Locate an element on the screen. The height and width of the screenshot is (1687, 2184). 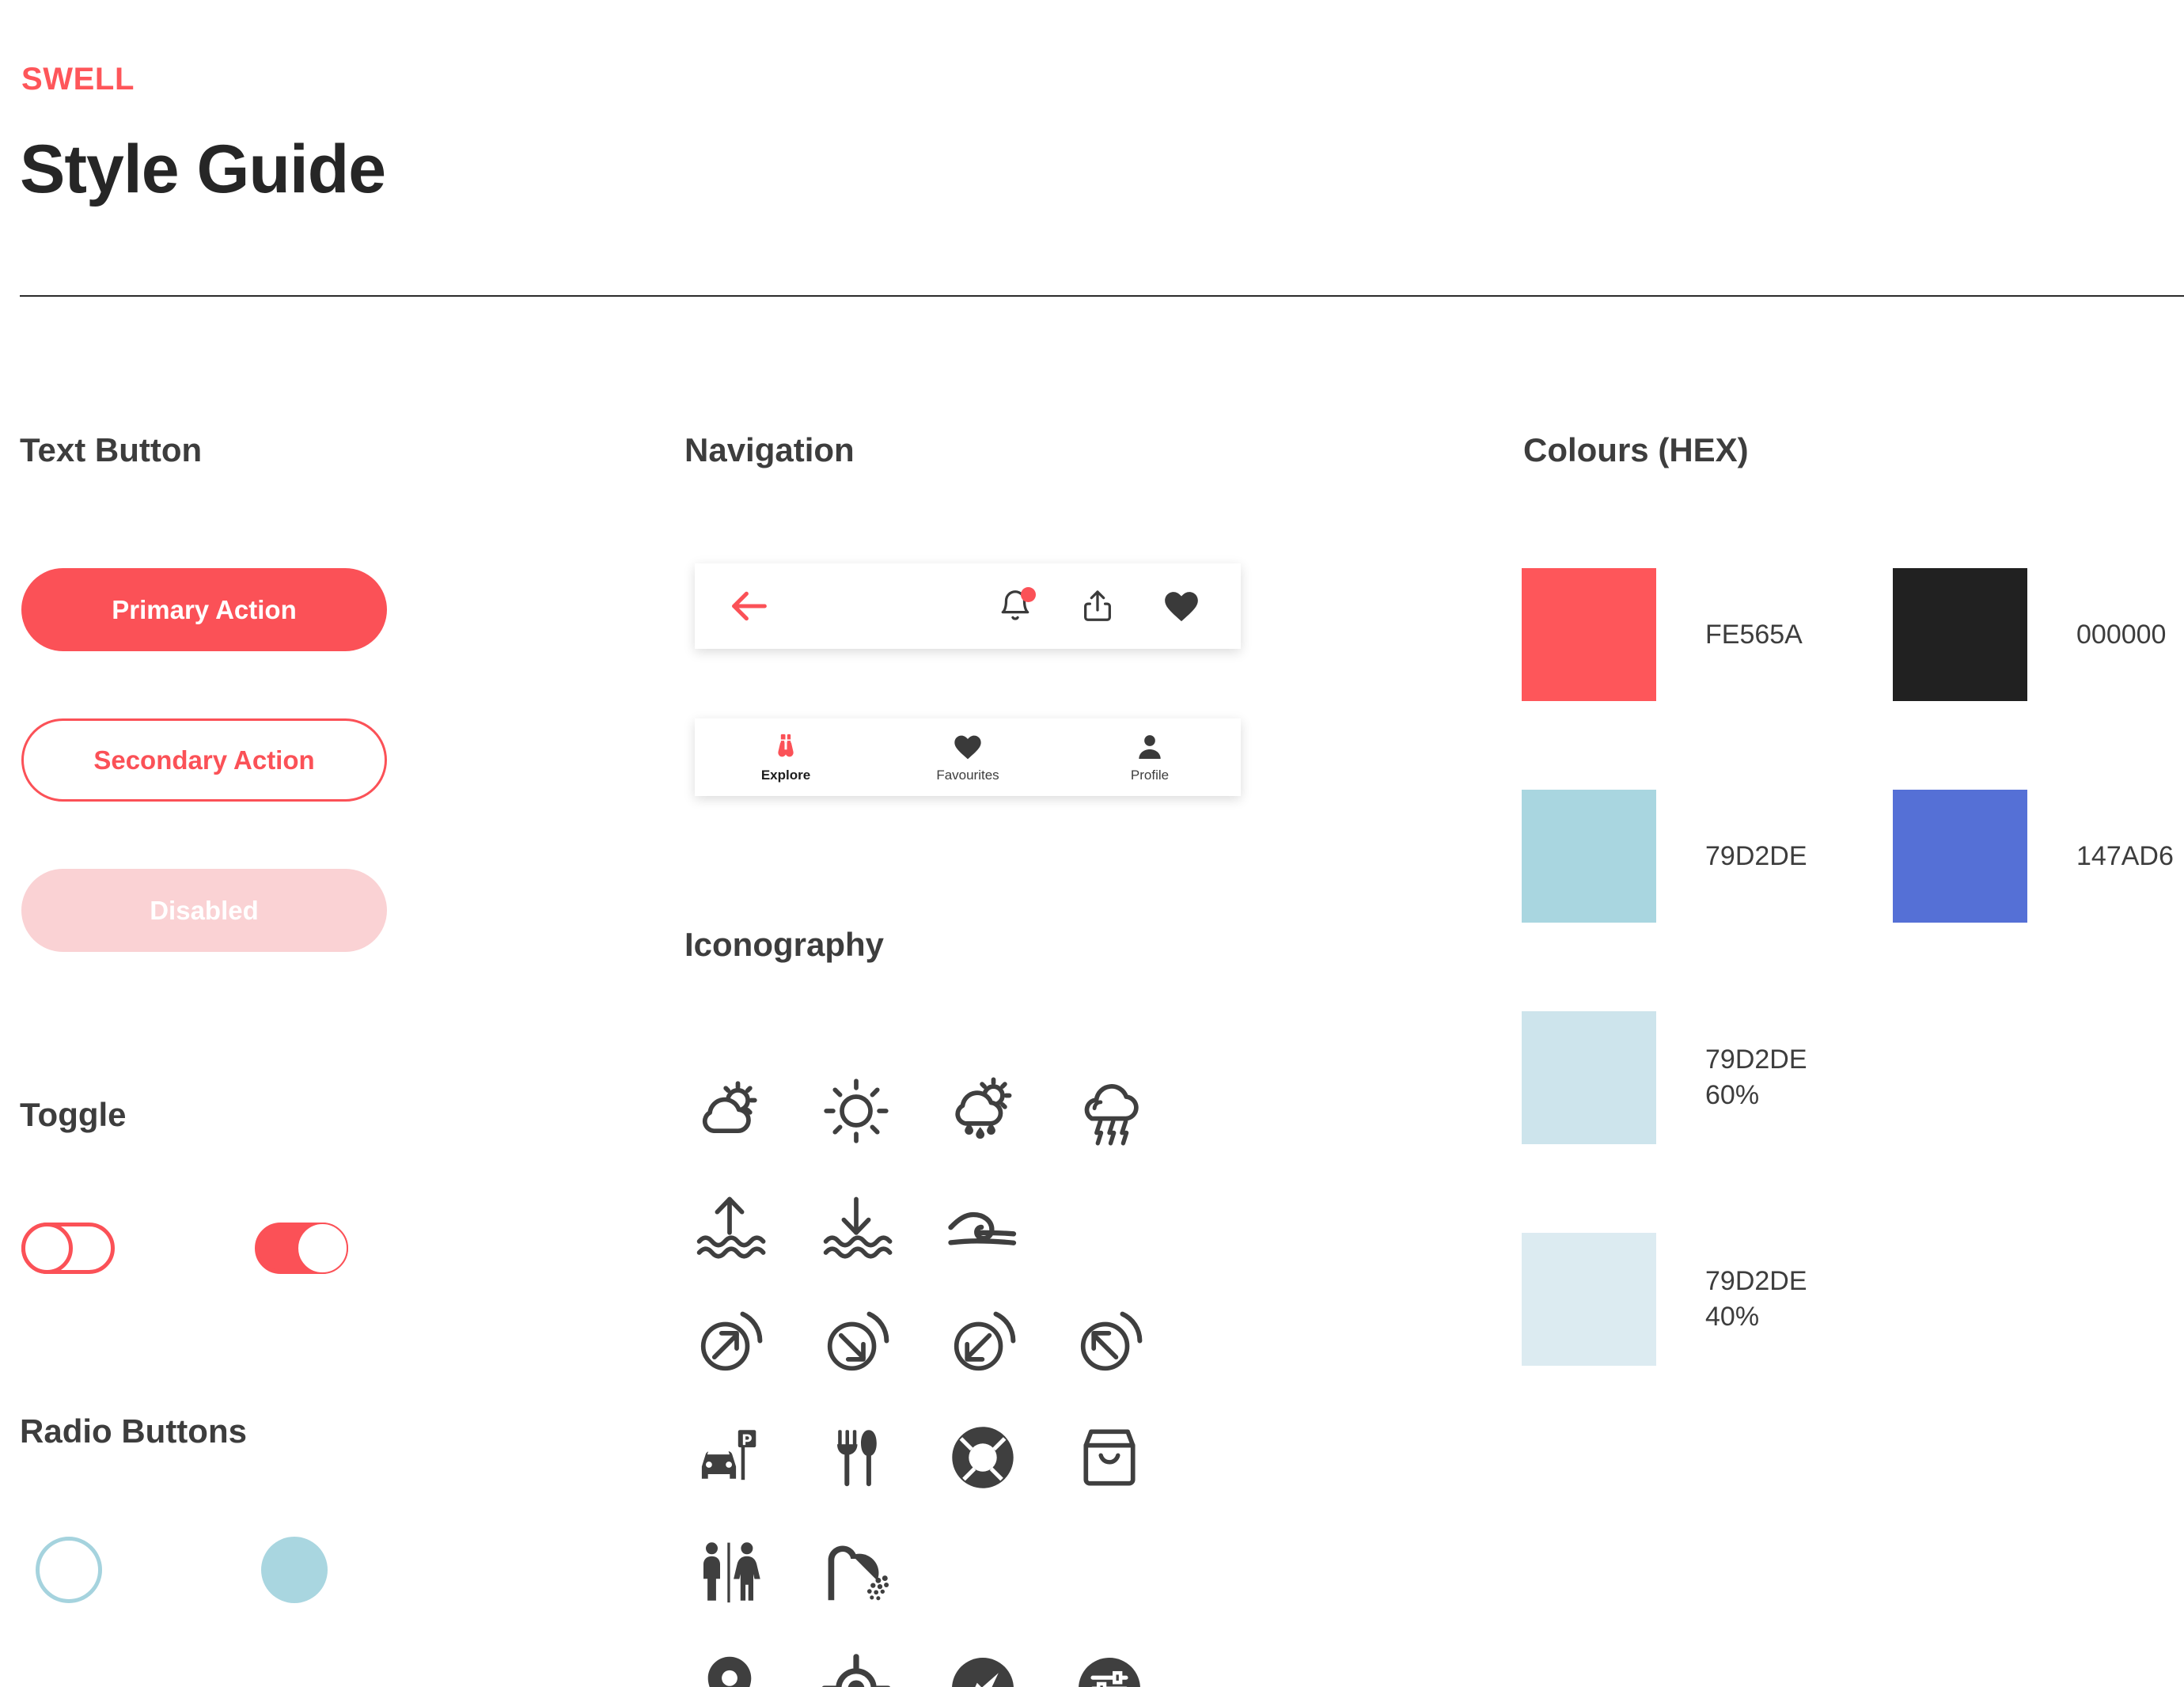
back-arrow-icon is located at coordinates (750, 606).